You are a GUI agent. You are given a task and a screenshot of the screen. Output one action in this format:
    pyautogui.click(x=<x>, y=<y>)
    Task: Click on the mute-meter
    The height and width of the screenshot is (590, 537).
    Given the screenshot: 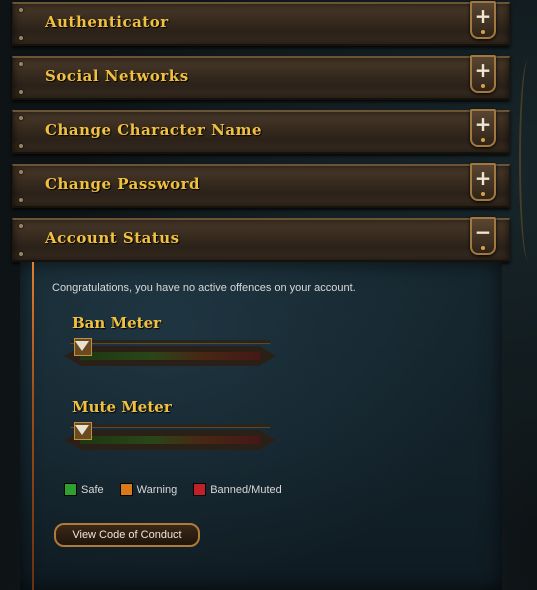 What is the action you would take?
    pyautogui.click(x=170, y=436)
    